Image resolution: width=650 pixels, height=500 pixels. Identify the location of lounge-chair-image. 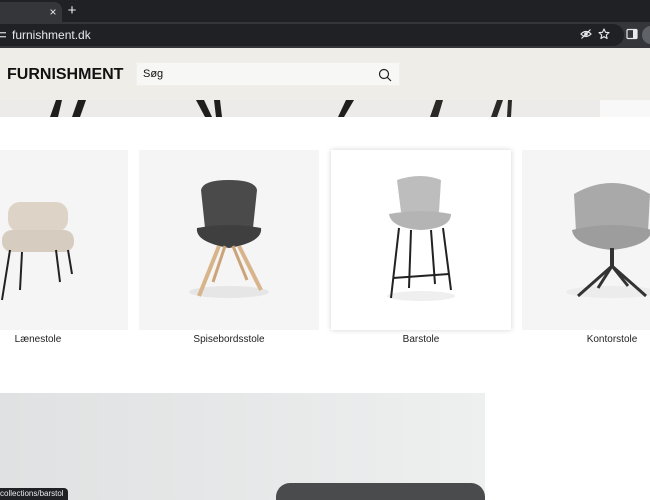
(37, 251).